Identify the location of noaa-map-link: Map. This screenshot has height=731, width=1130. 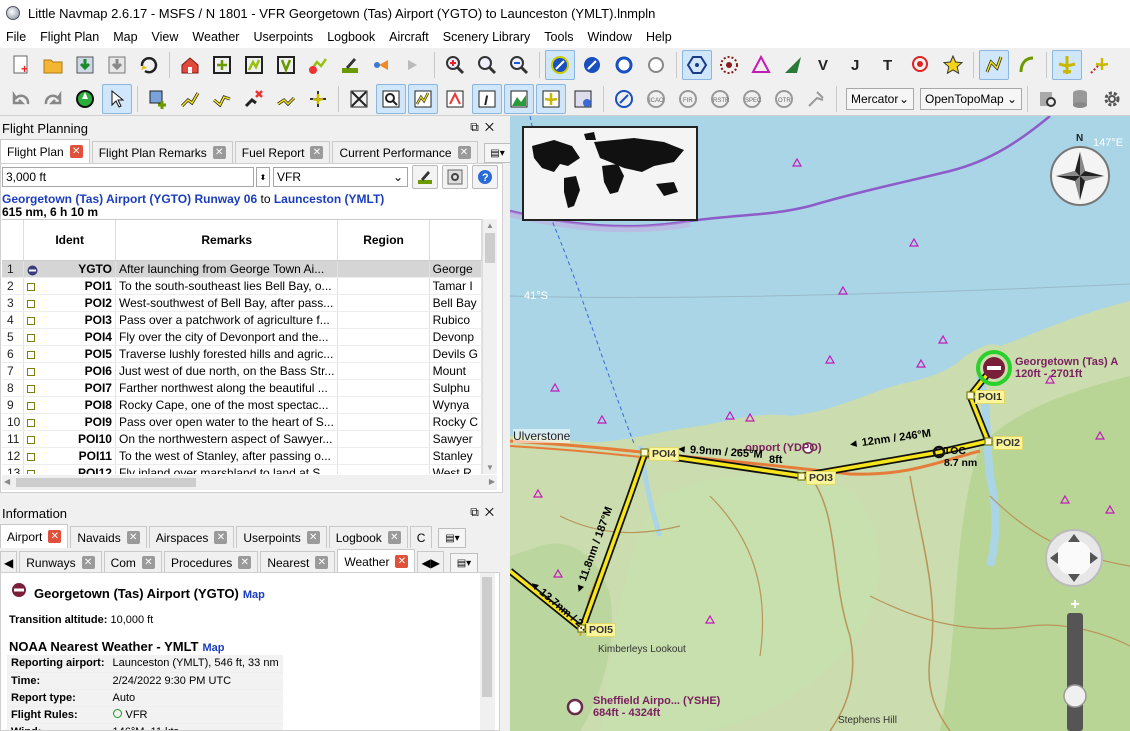
(214, 648).